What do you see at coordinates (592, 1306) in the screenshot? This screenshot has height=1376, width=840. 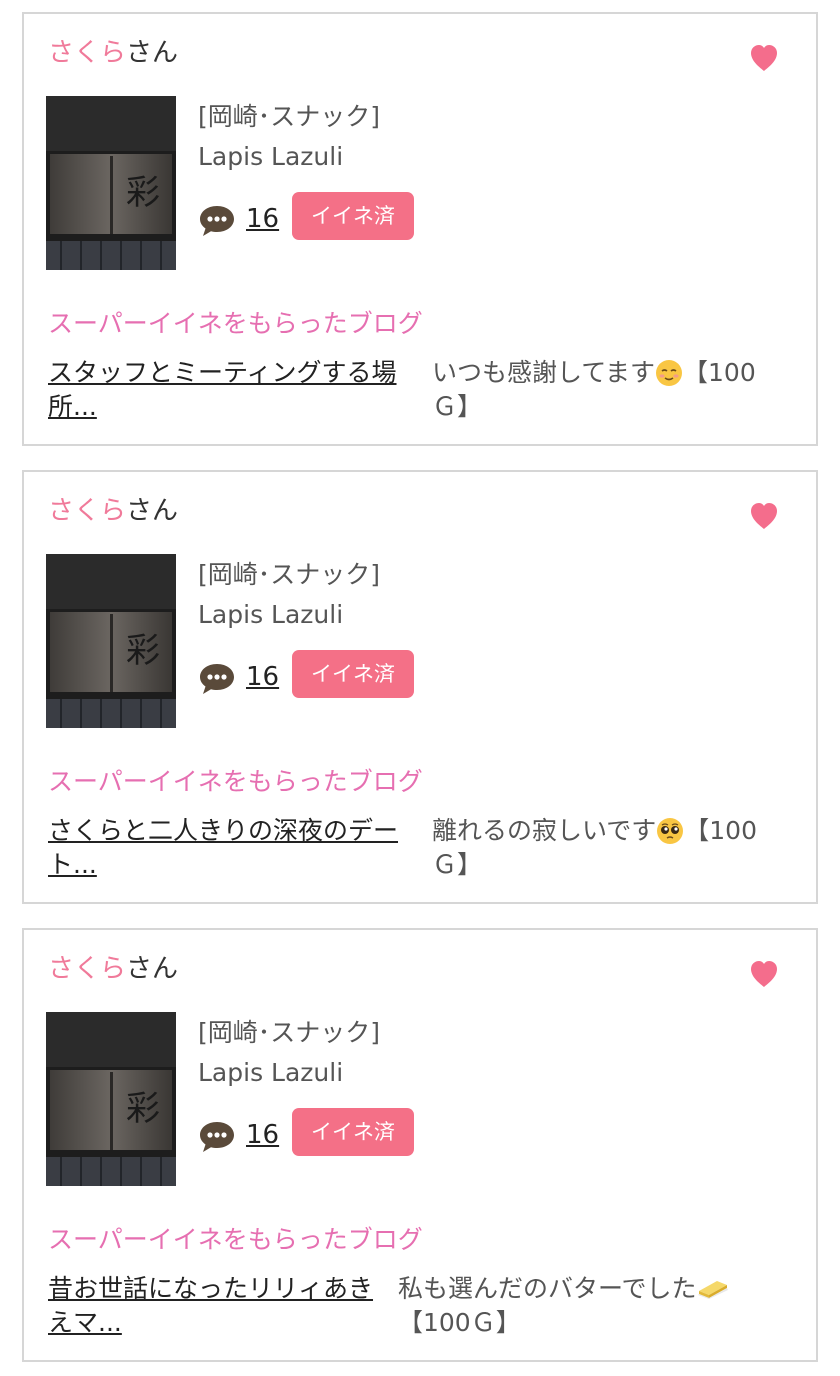 I see `blog-comment: 私も選んだのバターでした 【100Ｇ】` at bounding box center [592, 1306].